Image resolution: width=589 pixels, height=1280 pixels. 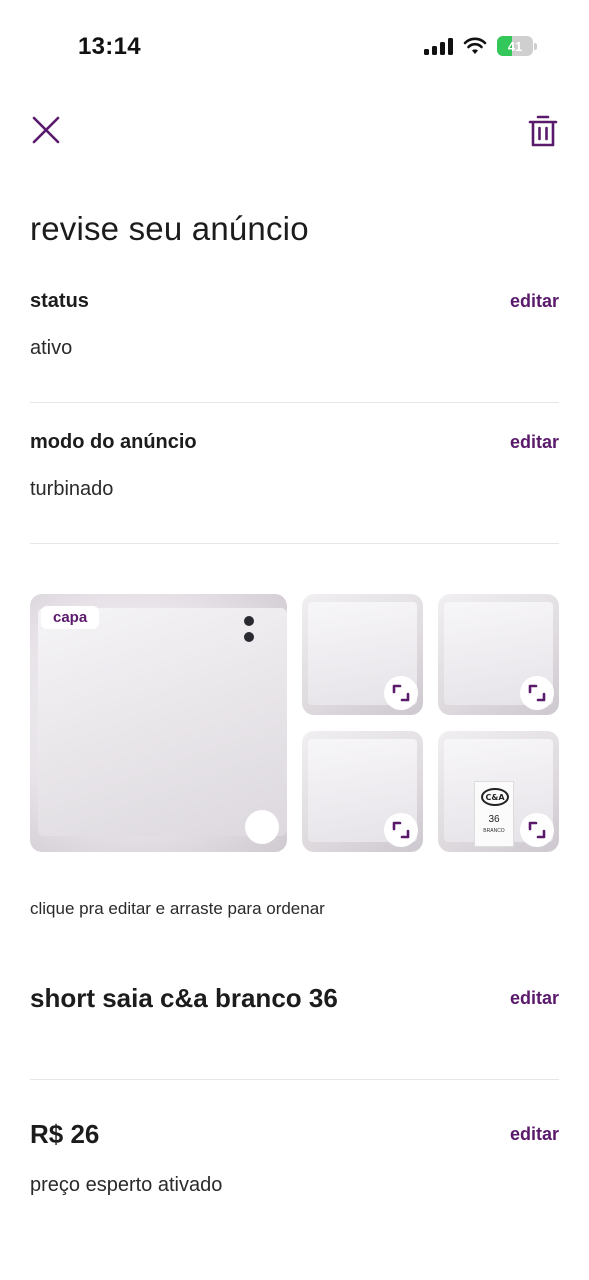 I want to click on photo-hint: clique pra editar e arraste para ordenar, so click(x=177, y=908).